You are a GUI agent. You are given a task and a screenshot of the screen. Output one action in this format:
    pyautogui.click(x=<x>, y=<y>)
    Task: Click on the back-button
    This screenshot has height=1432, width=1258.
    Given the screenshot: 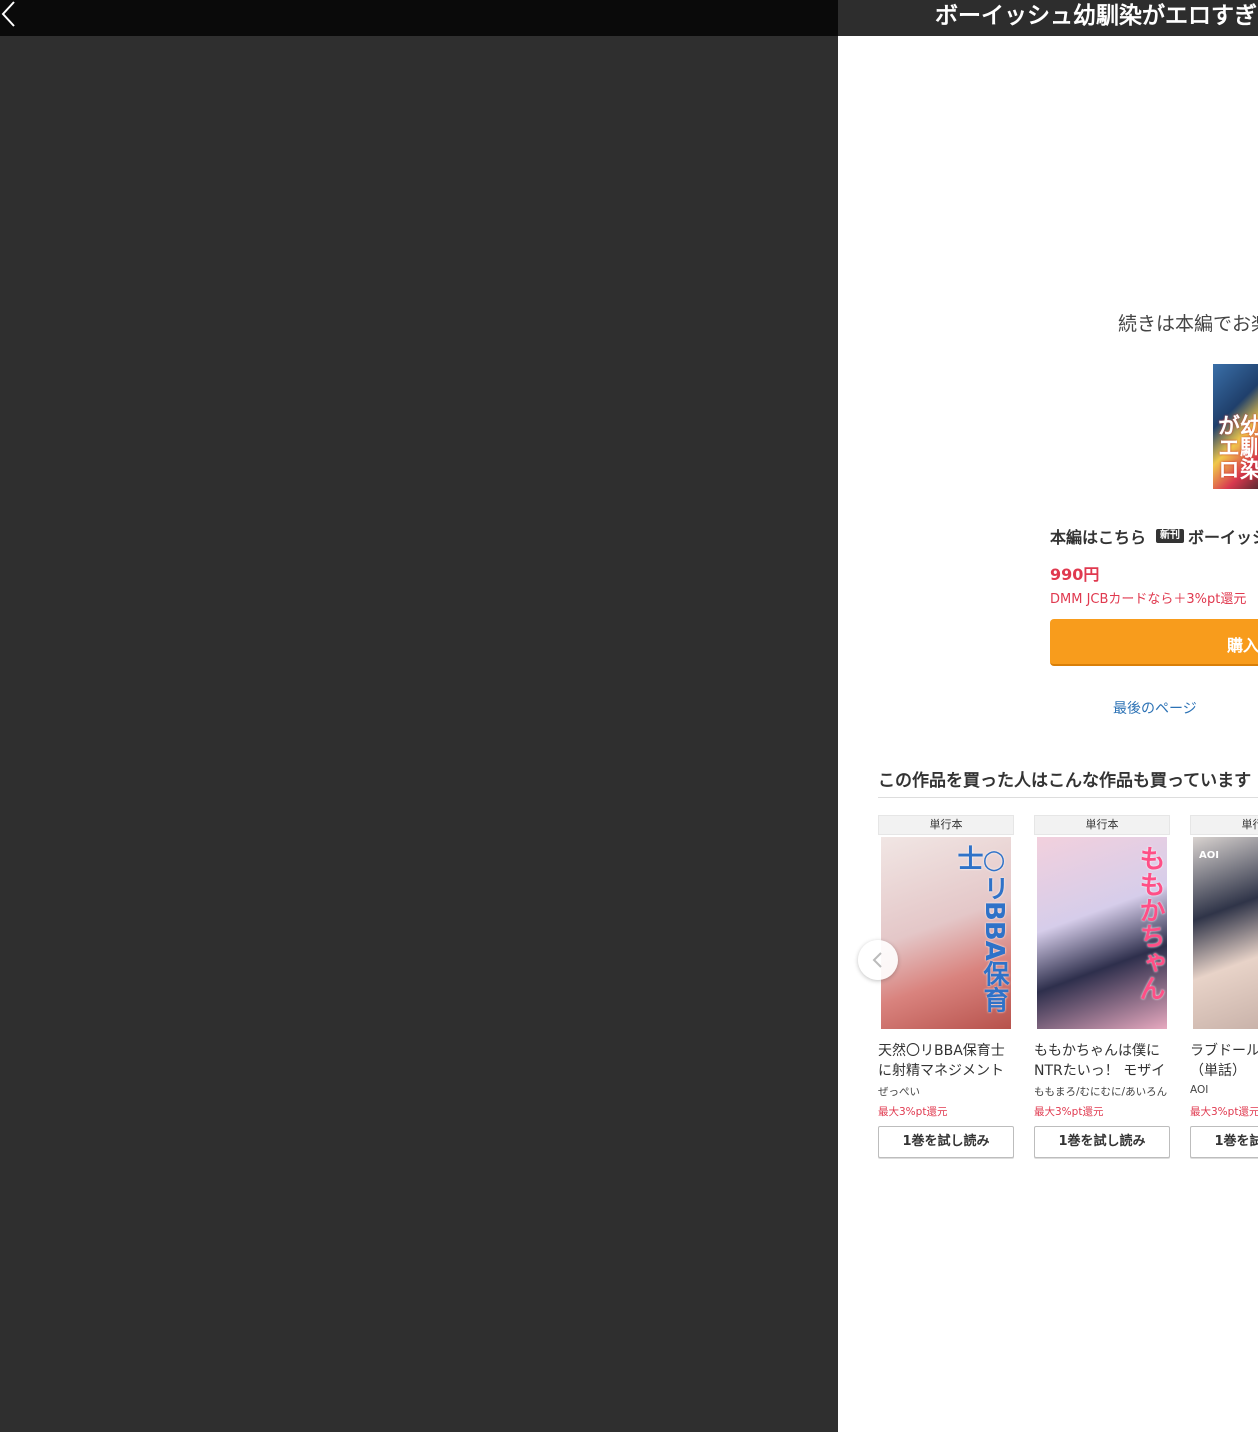 What is the action you would take?
    pyautogui.click(x=12, y=15)
    